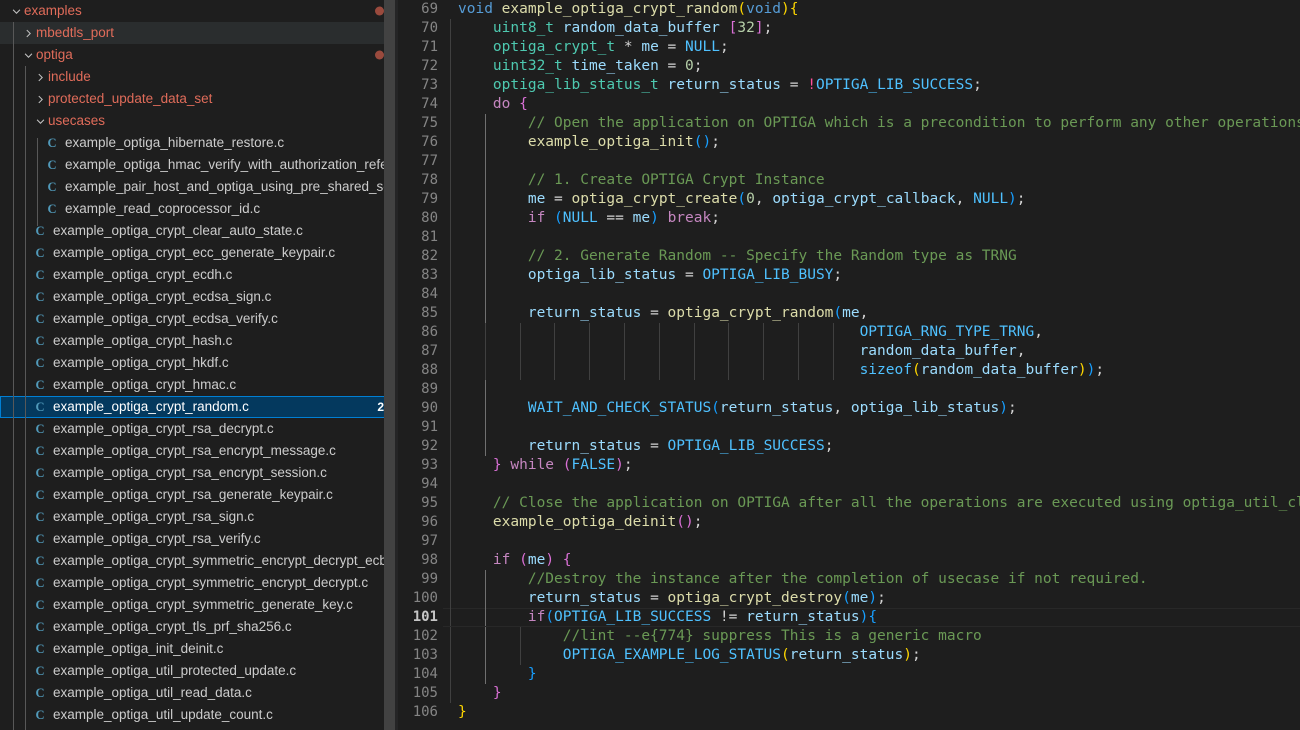 Image resolution: width=1300 pixels, height=730 pixels. Describe the element at coordinates (424, 123) in the screenshot. I see `line-number: 75` at that location.